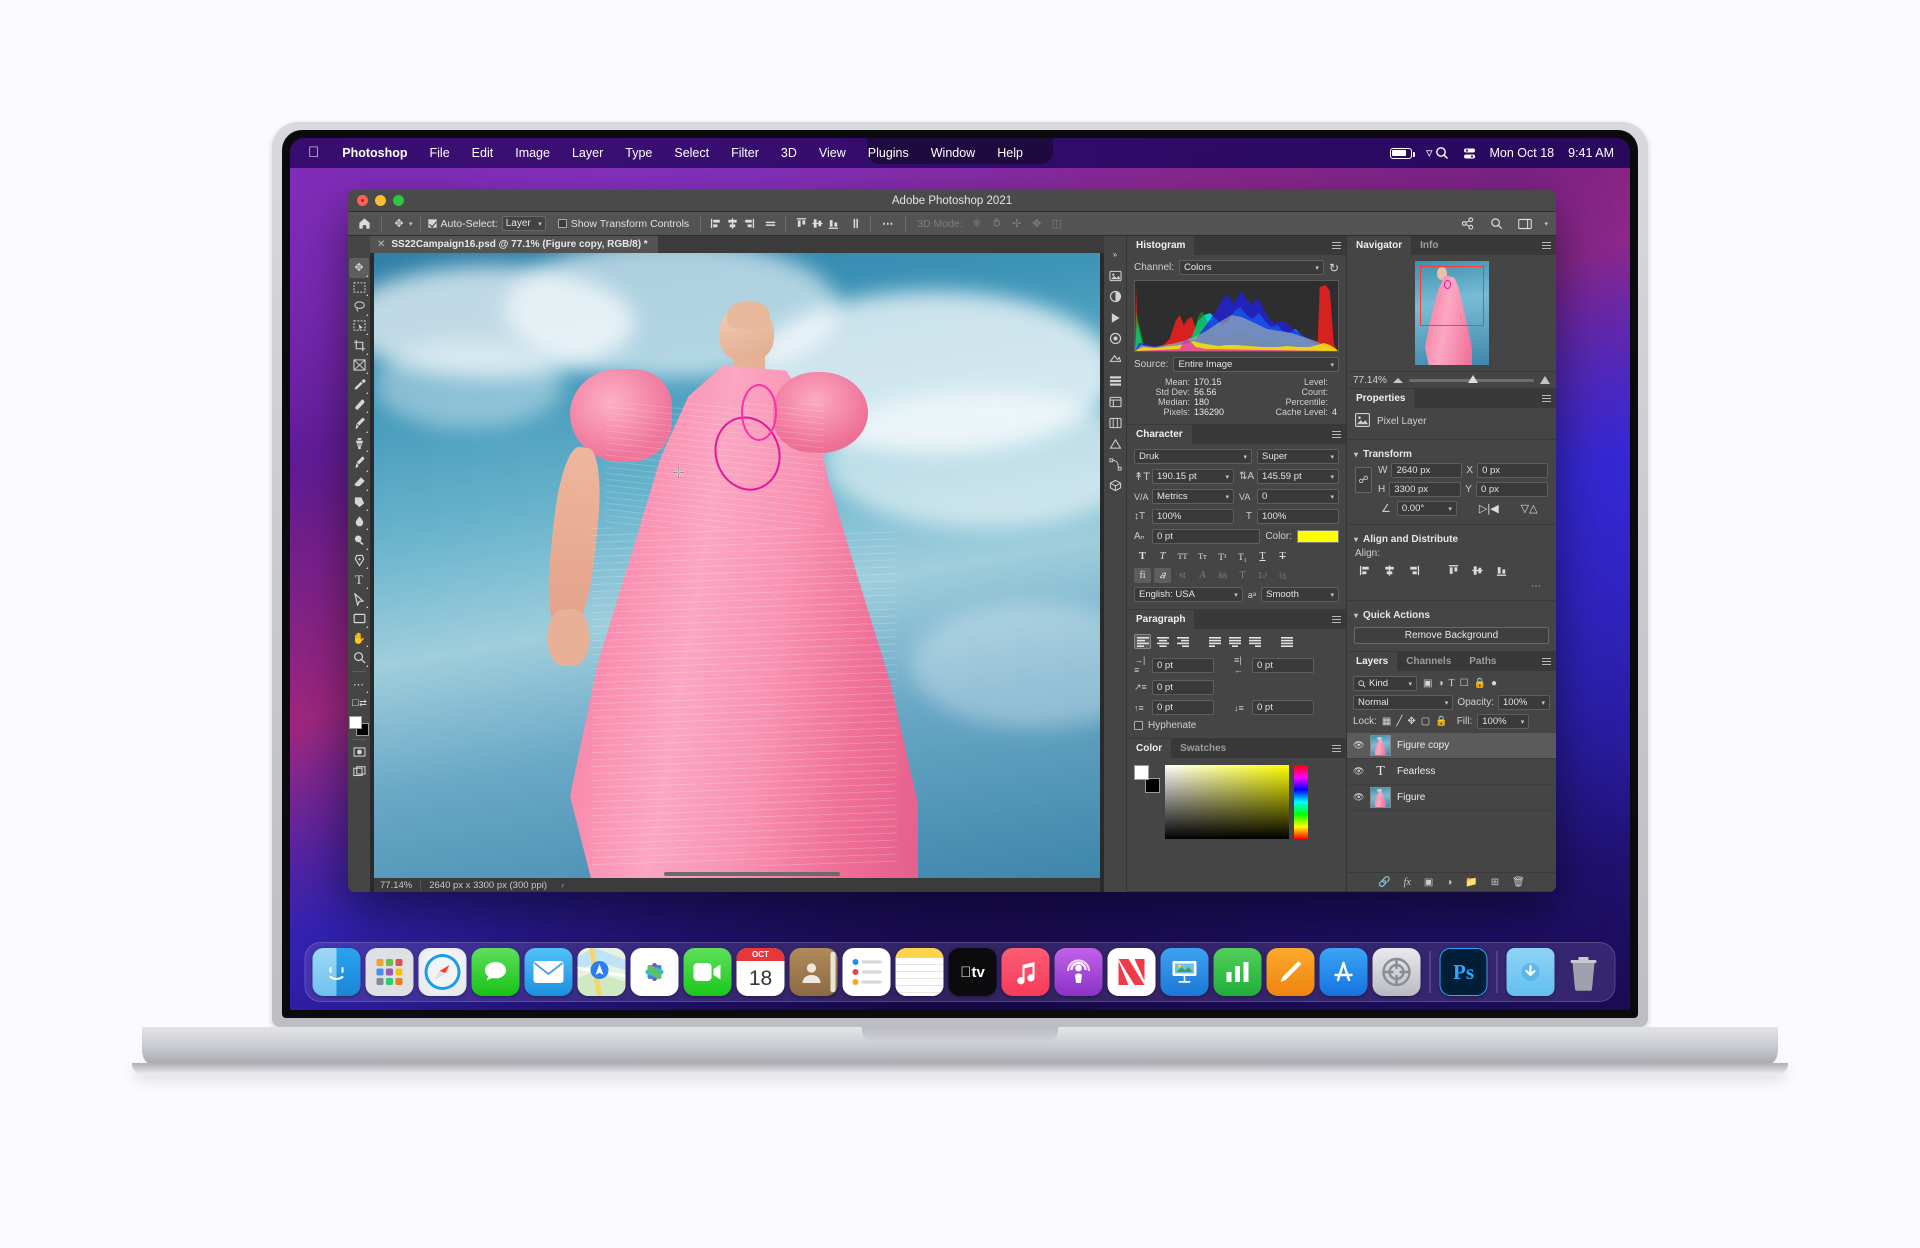 This screenshot has height=1248, width=1920. What do you see at coordinates (654, 972) in the screenshot?
I see `dock-item-photos` at bounding box center [654, 972].